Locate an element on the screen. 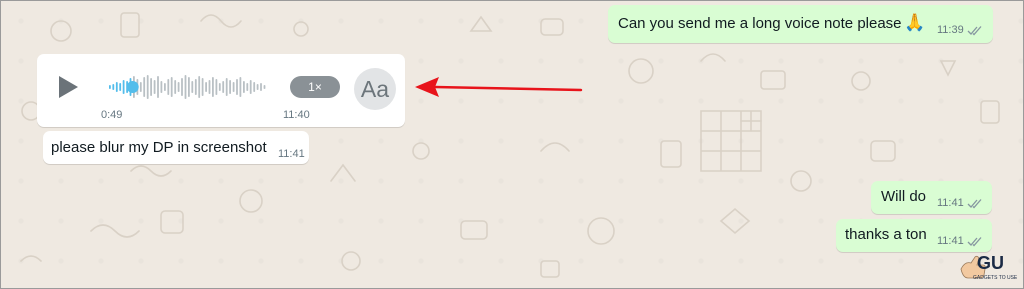 The image size is (1024, 289). svg-text: GADGETS TO USE is located at coordinates (995, 278).